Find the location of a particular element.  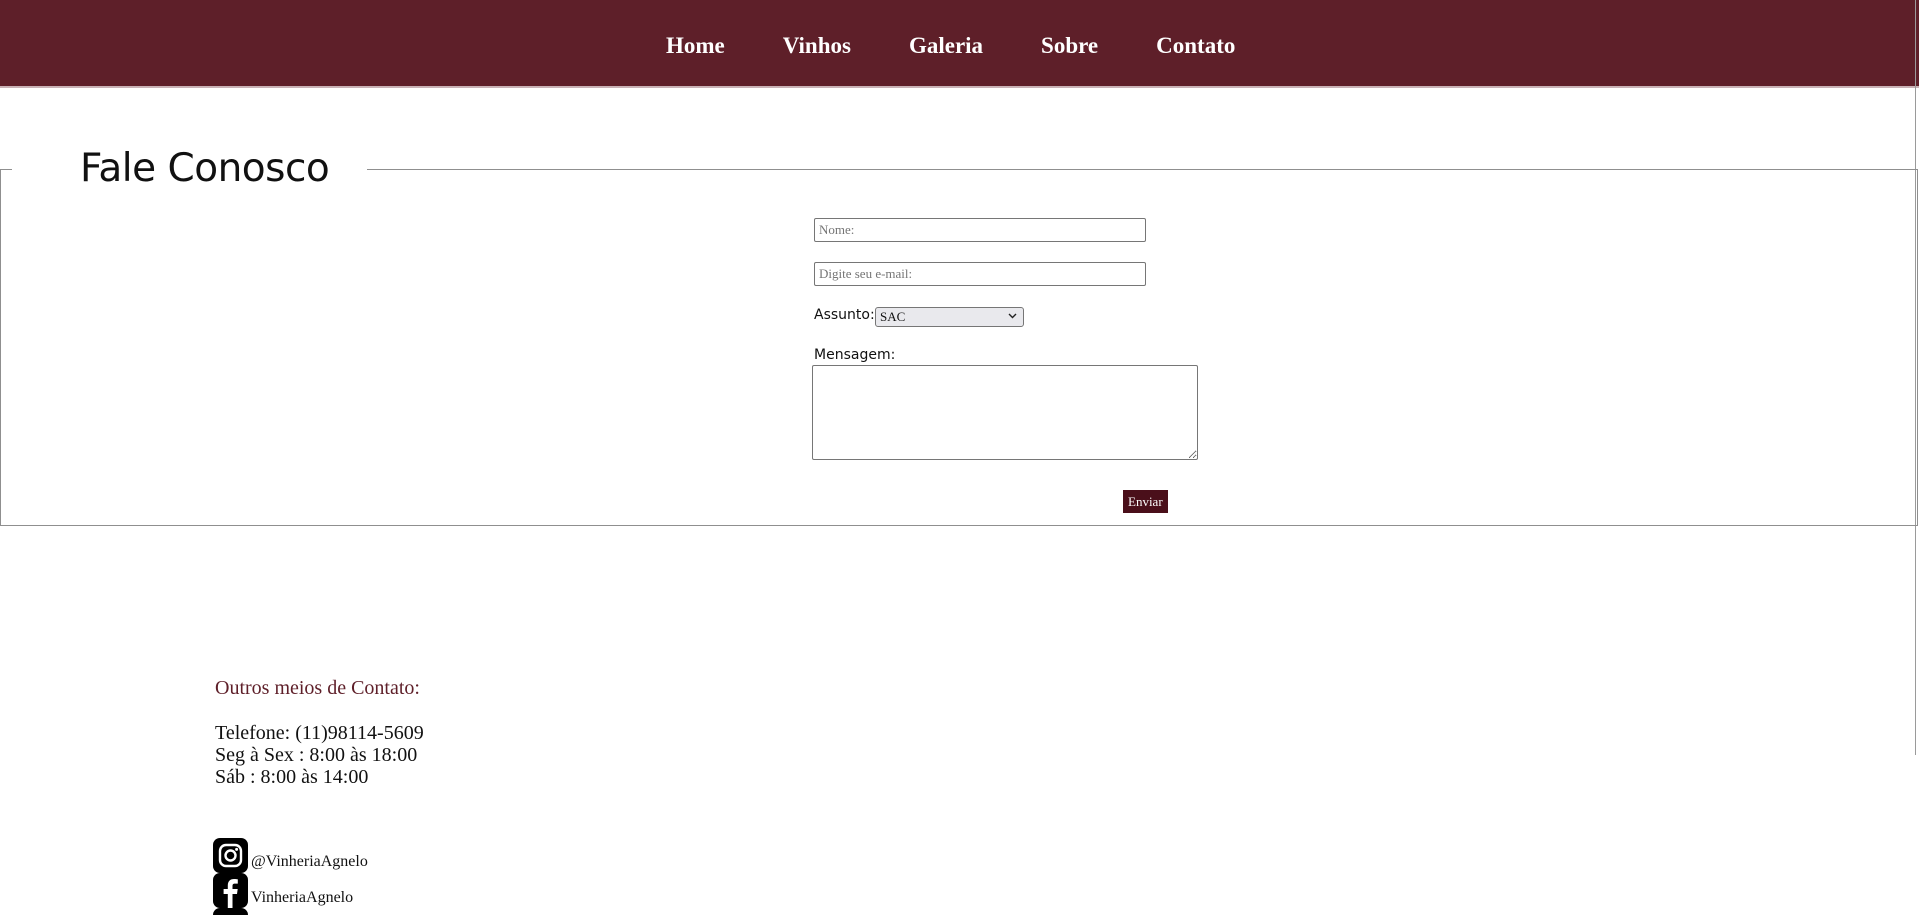

nav-link-sobre: Sobre is located at coordinates (1069, 45).